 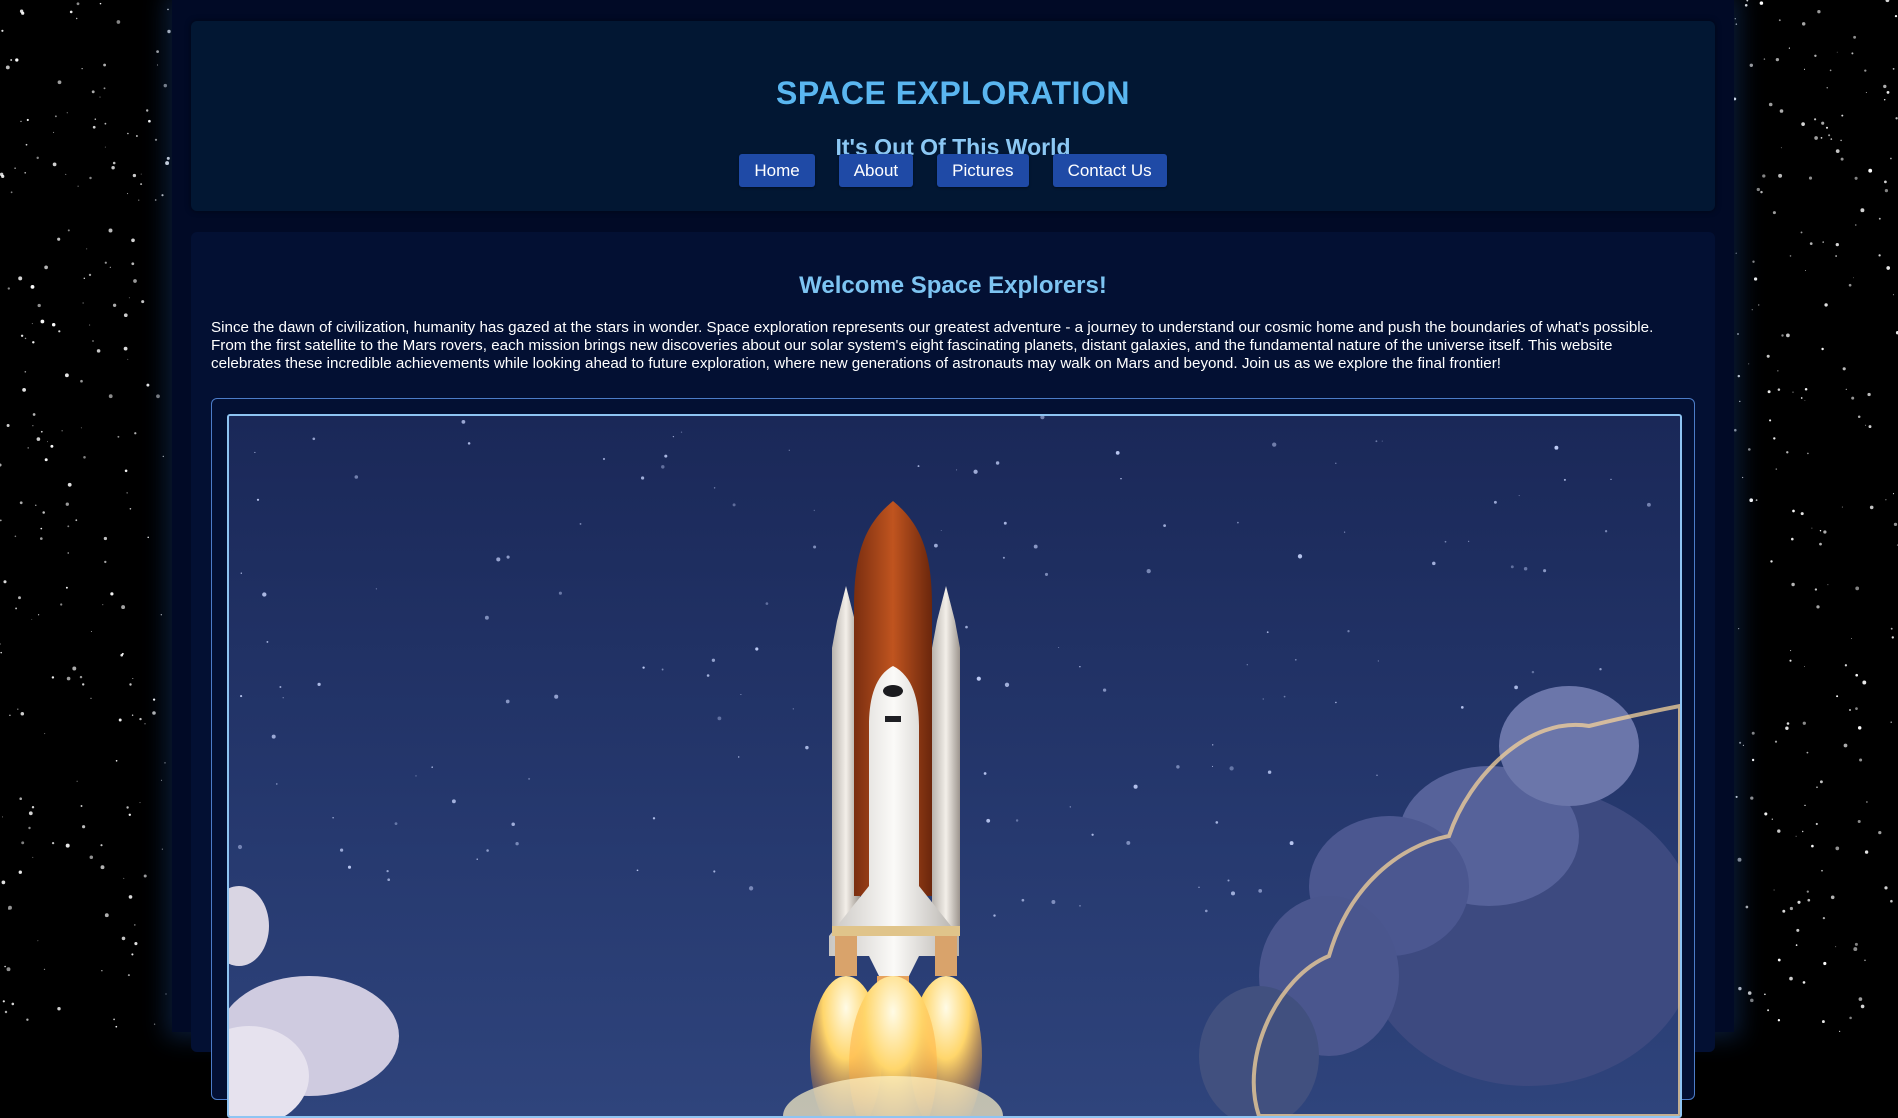 I want to click on nav-about-button: About, so click(x=876, y=170).